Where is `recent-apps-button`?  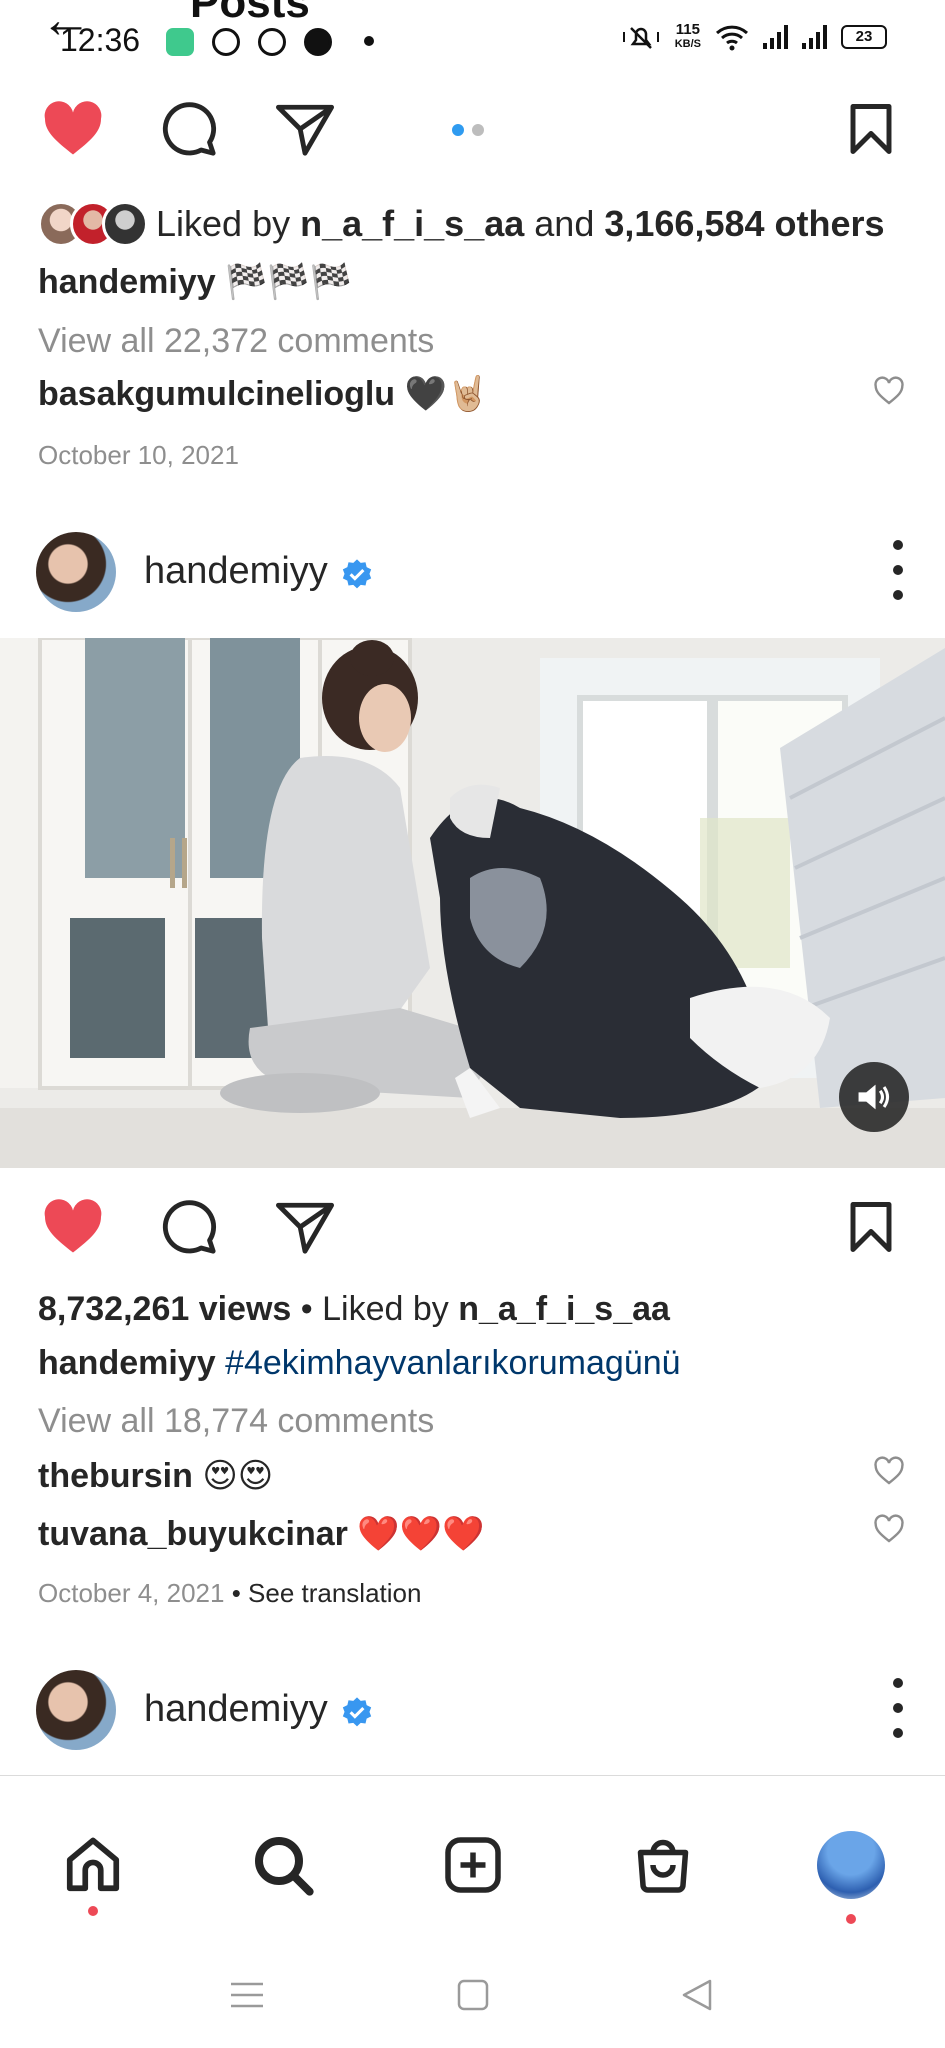 recent-apps-button is located at coordinates (247, 1995).